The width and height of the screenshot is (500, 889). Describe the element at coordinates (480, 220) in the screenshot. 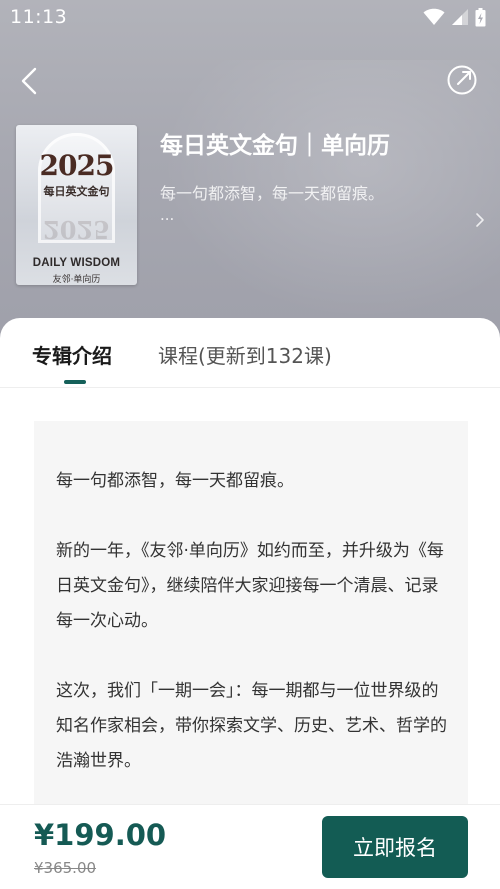

I see `chevron-right-icon` at that location.